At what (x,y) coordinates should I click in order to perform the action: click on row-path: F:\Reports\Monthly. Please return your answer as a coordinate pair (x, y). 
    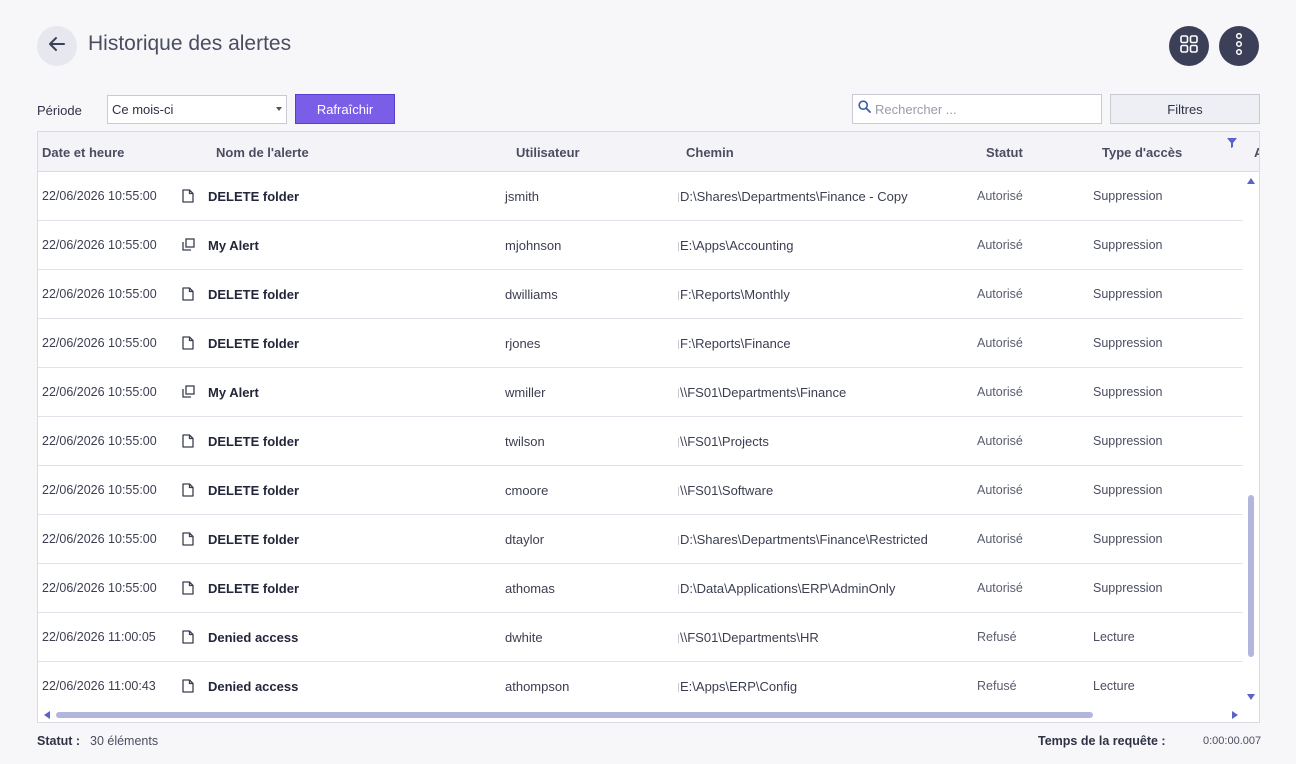
    Looking at the image, I should click on (735, 294).